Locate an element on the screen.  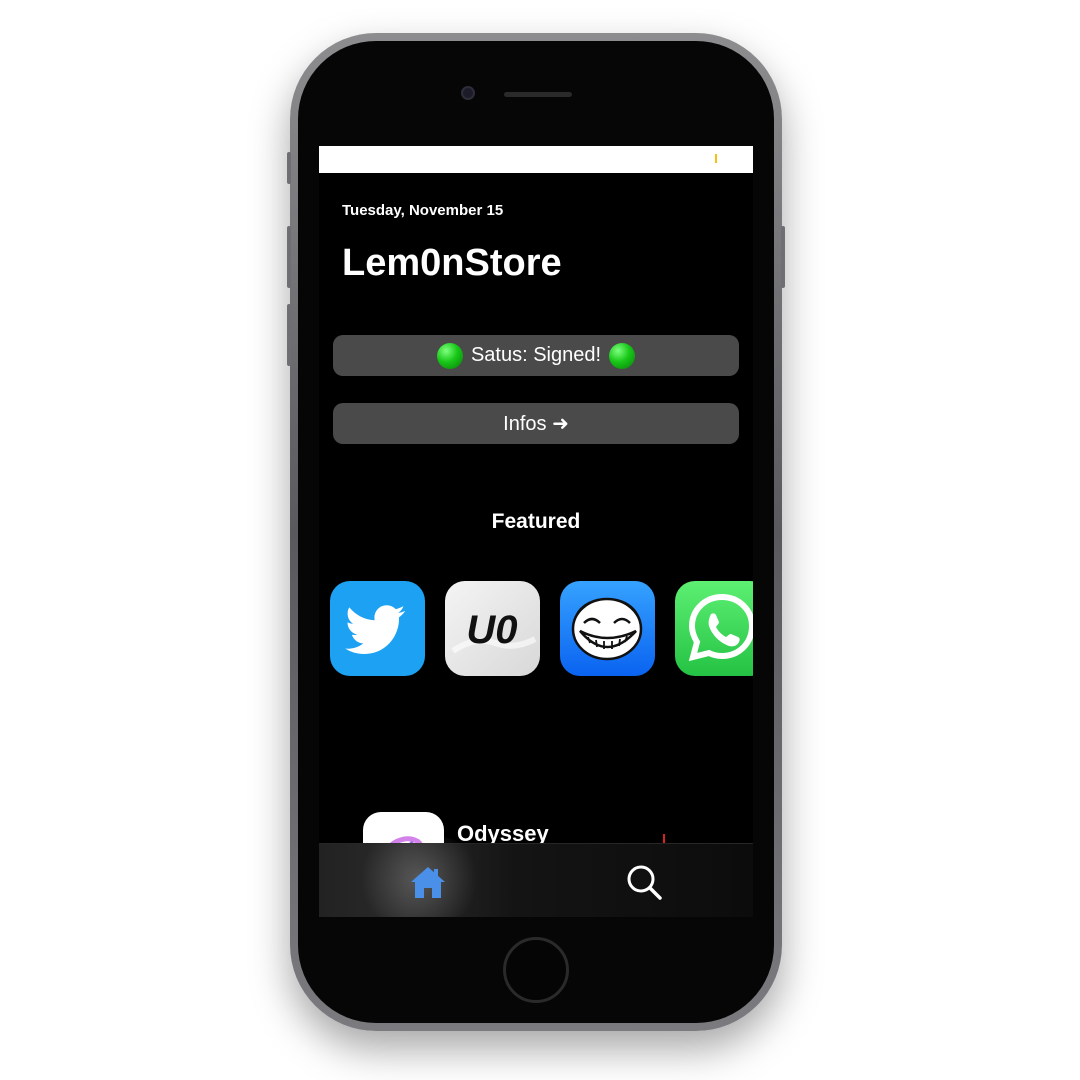
tab-home is located at coordinates (428, 882).